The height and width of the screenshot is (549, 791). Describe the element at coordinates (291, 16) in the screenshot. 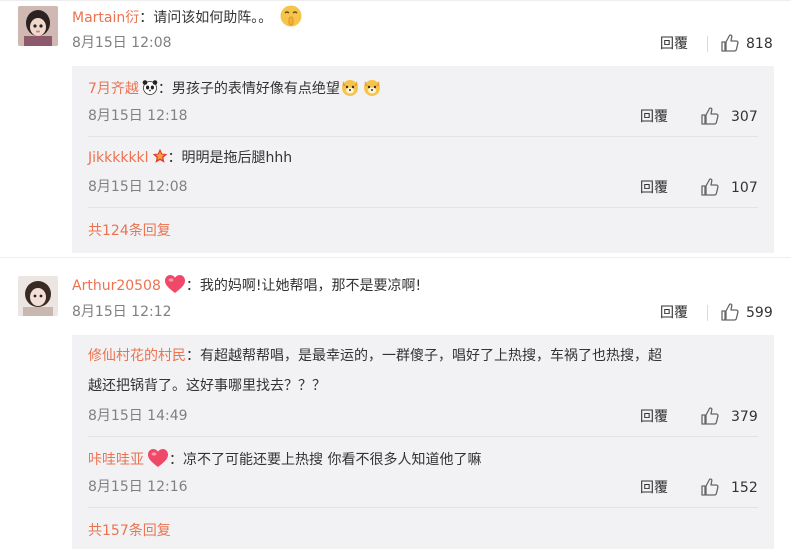

I see `shushing-face-emoji` at that location.